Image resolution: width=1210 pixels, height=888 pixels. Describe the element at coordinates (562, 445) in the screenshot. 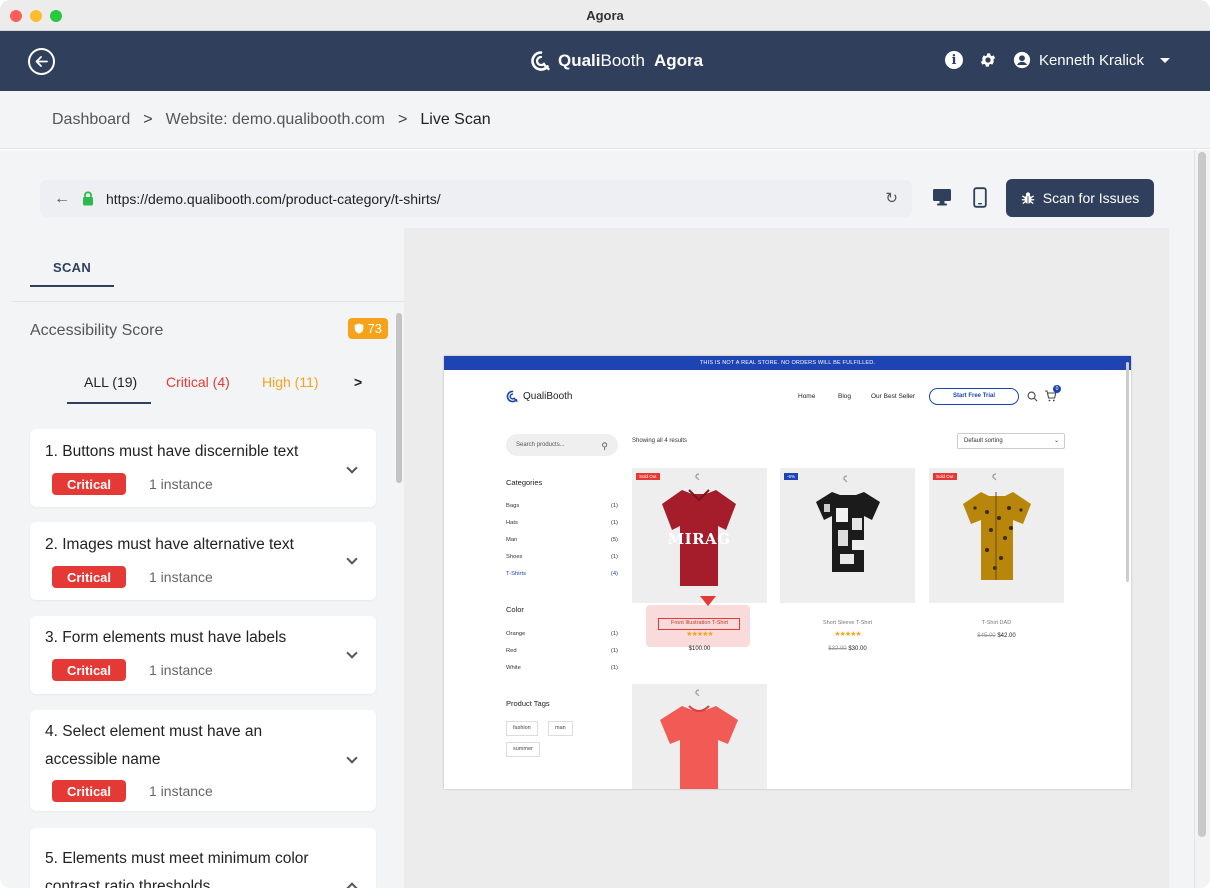

I see `site-search-input: Search products... ⚲` at that location.